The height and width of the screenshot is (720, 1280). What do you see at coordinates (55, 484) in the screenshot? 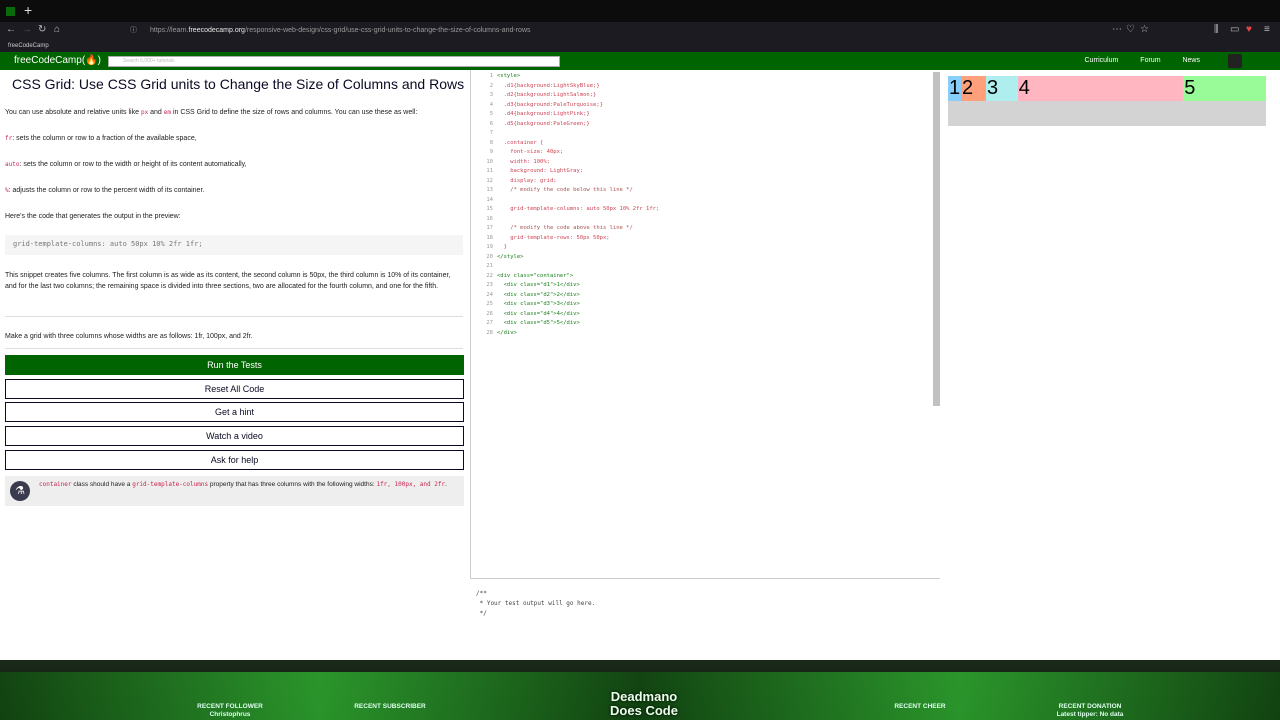
I see `test-code-container: container` at bounding box center [55, 484].